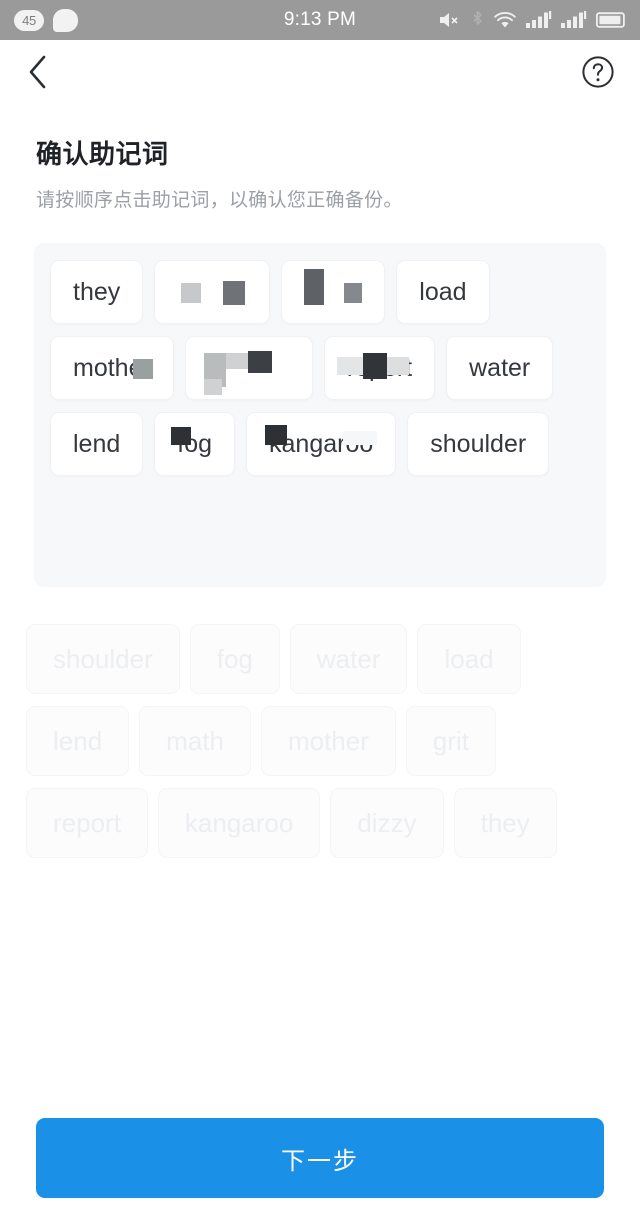 This screenshot has width=640, height=1220. I want to click on selected-chip: fog, so click(195, 444).